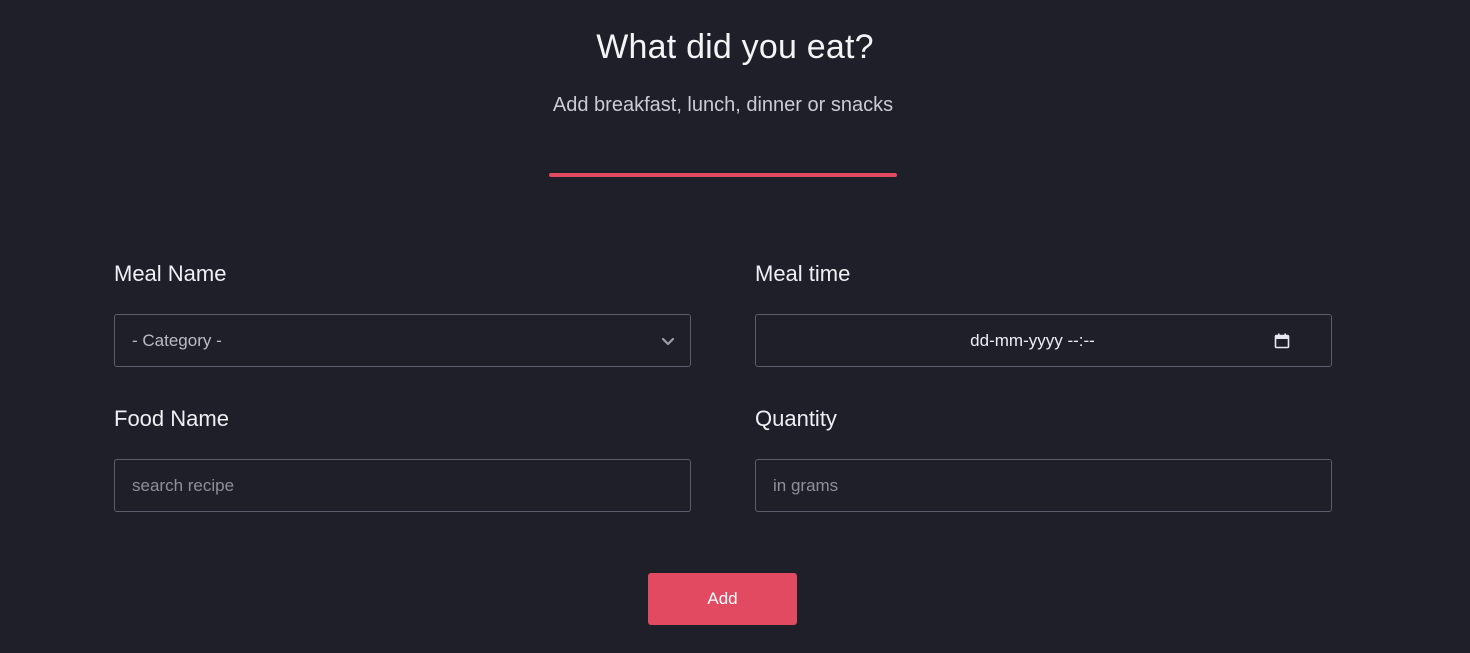 The image size is (1470, 653). I want to click on calendar-icon, so click(1282, 341).